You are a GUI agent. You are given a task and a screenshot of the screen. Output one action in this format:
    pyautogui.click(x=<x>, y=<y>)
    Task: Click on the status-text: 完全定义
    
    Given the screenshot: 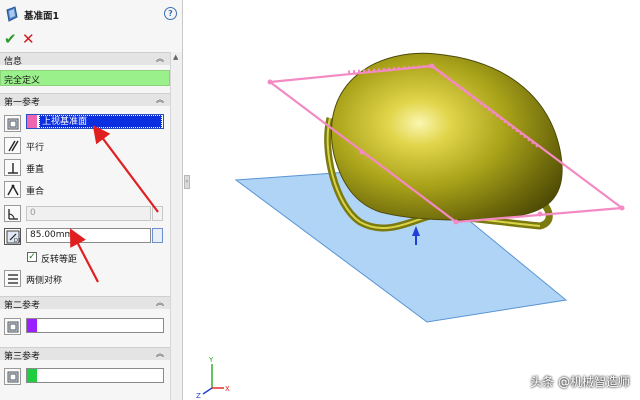 What is the action you would take?
    pyautogui.click(x=22, y=81)
    